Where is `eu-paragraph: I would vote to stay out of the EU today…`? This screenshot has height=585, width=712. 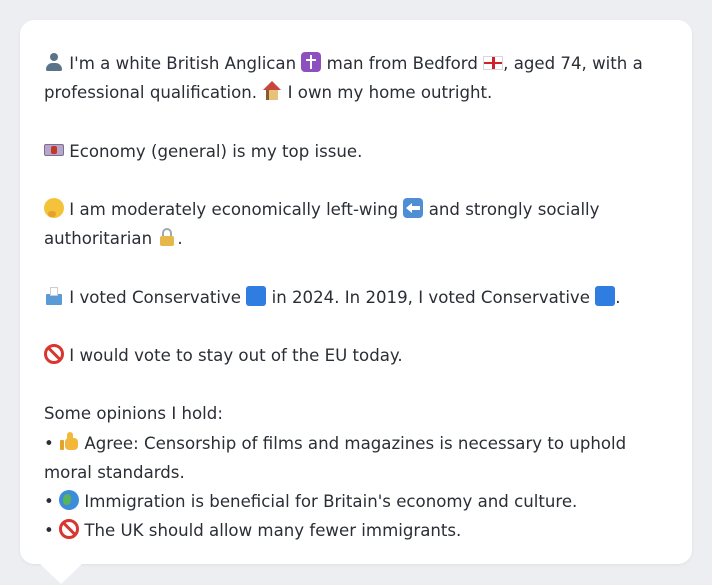
eu-paragraph: I would vote to stay out of the EU today… is located at coordinates (356, 355).